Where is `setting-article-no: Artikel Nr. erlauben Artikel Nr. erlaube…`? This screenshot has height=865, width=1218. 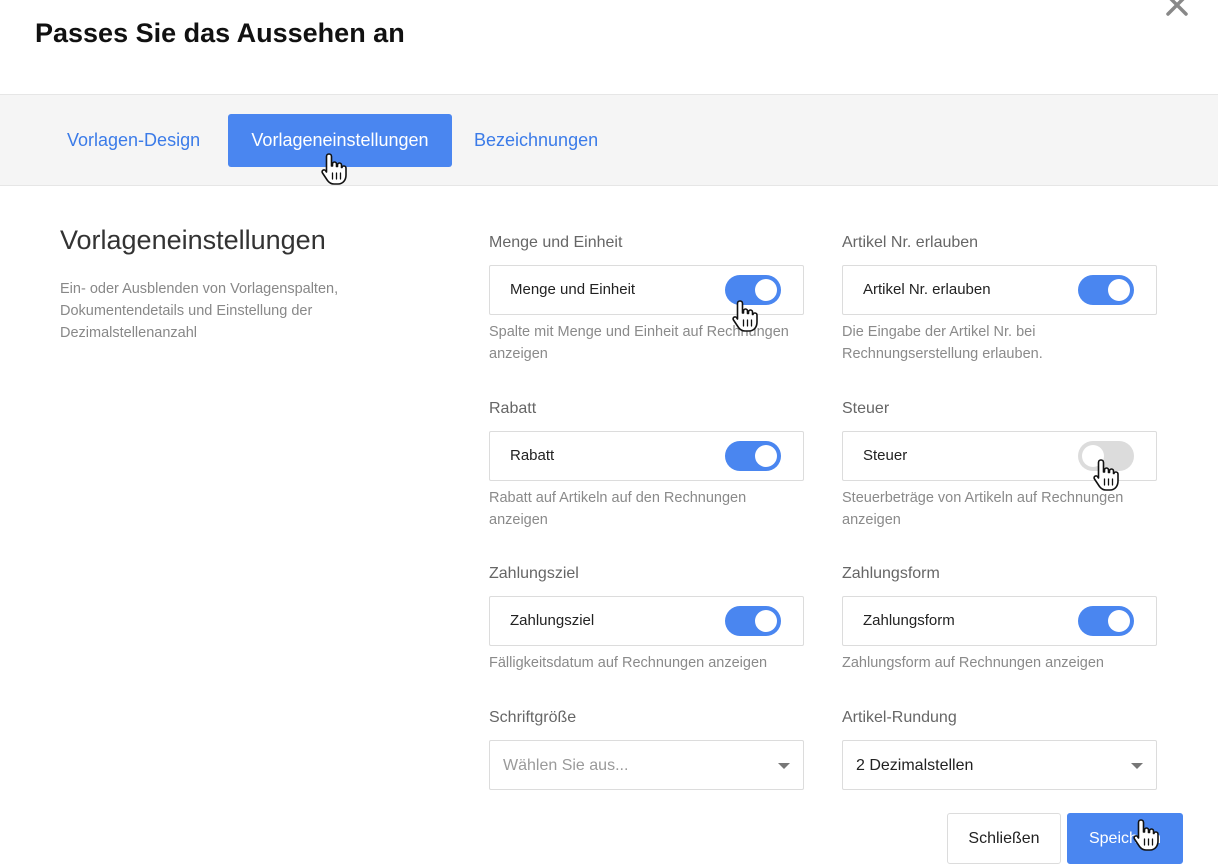 setting-article-no: Artikel Nr. erlauben Artikel Nr. erlaube… is located at coordinates (999, 298).